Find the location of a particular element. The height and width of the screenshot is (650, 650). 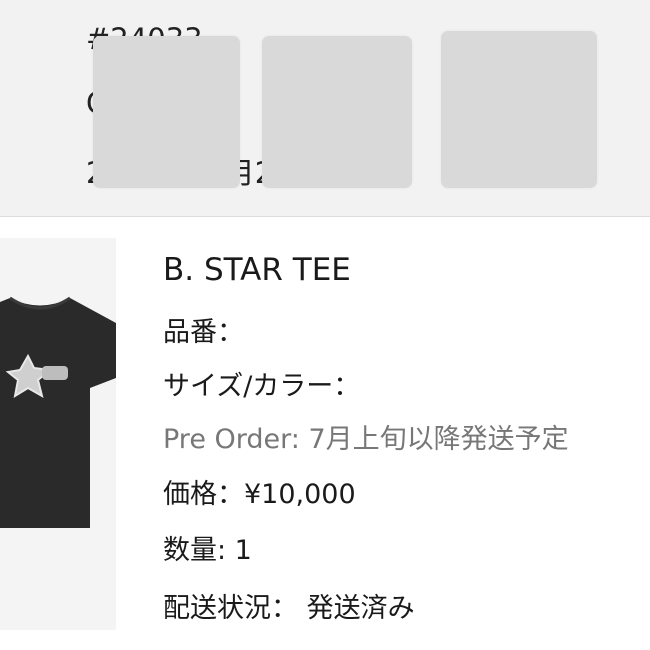

price-text: 価格：¥10,000 is located at coordinates (259, 494).